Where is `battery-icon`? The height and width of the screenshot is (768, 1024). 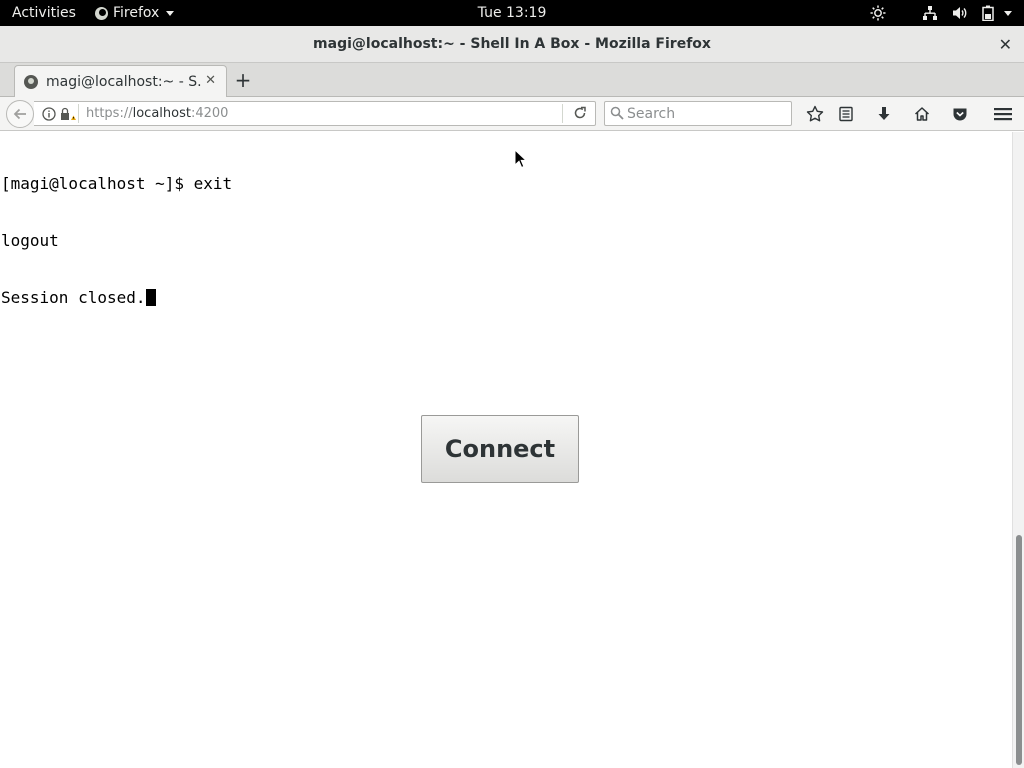
battery-icon is located at coordinates (997, 13).